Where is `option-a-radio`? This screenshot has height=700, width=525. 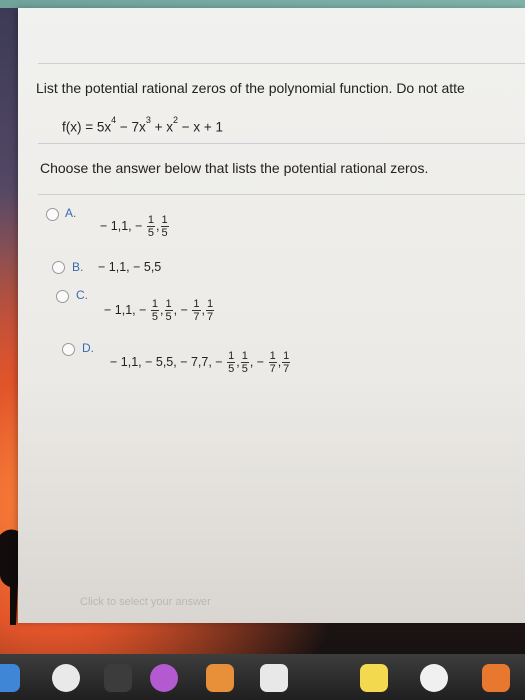
option-a-radio is located at coordinates (52, 214).